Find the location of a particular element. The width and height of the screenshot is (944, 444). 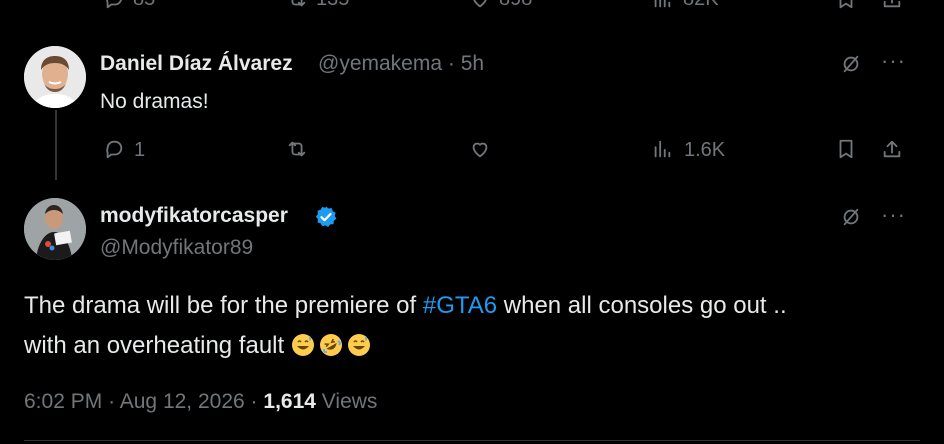

reply-count: 1 is located at coordinates (140, 150).